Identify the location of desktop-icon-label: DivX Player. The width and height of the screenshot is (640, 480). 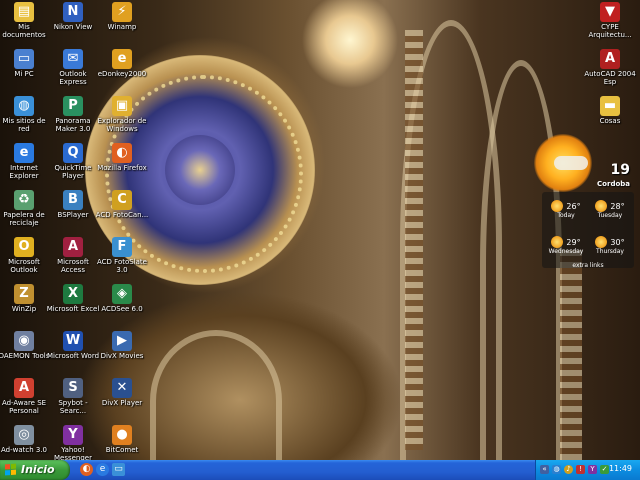
(122, 403).